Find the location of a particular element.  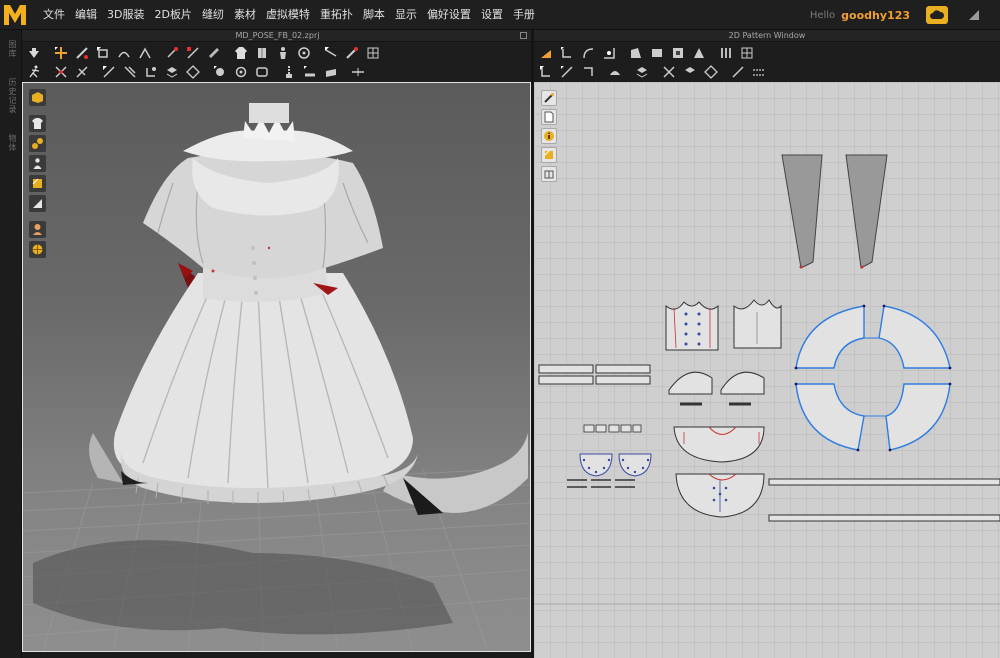

diamond-grid-button is located at coordinates (192, 72).